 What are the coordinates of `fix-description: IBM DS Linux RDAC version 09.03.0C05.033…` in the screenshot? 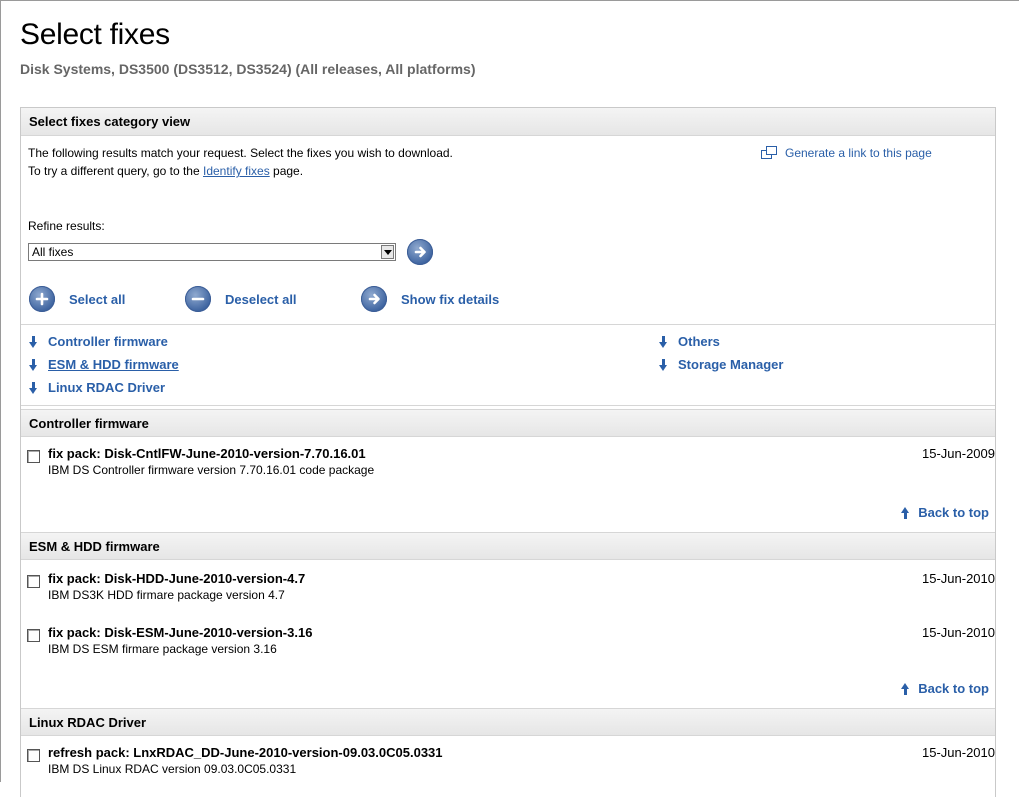 It's located at (172, 769).